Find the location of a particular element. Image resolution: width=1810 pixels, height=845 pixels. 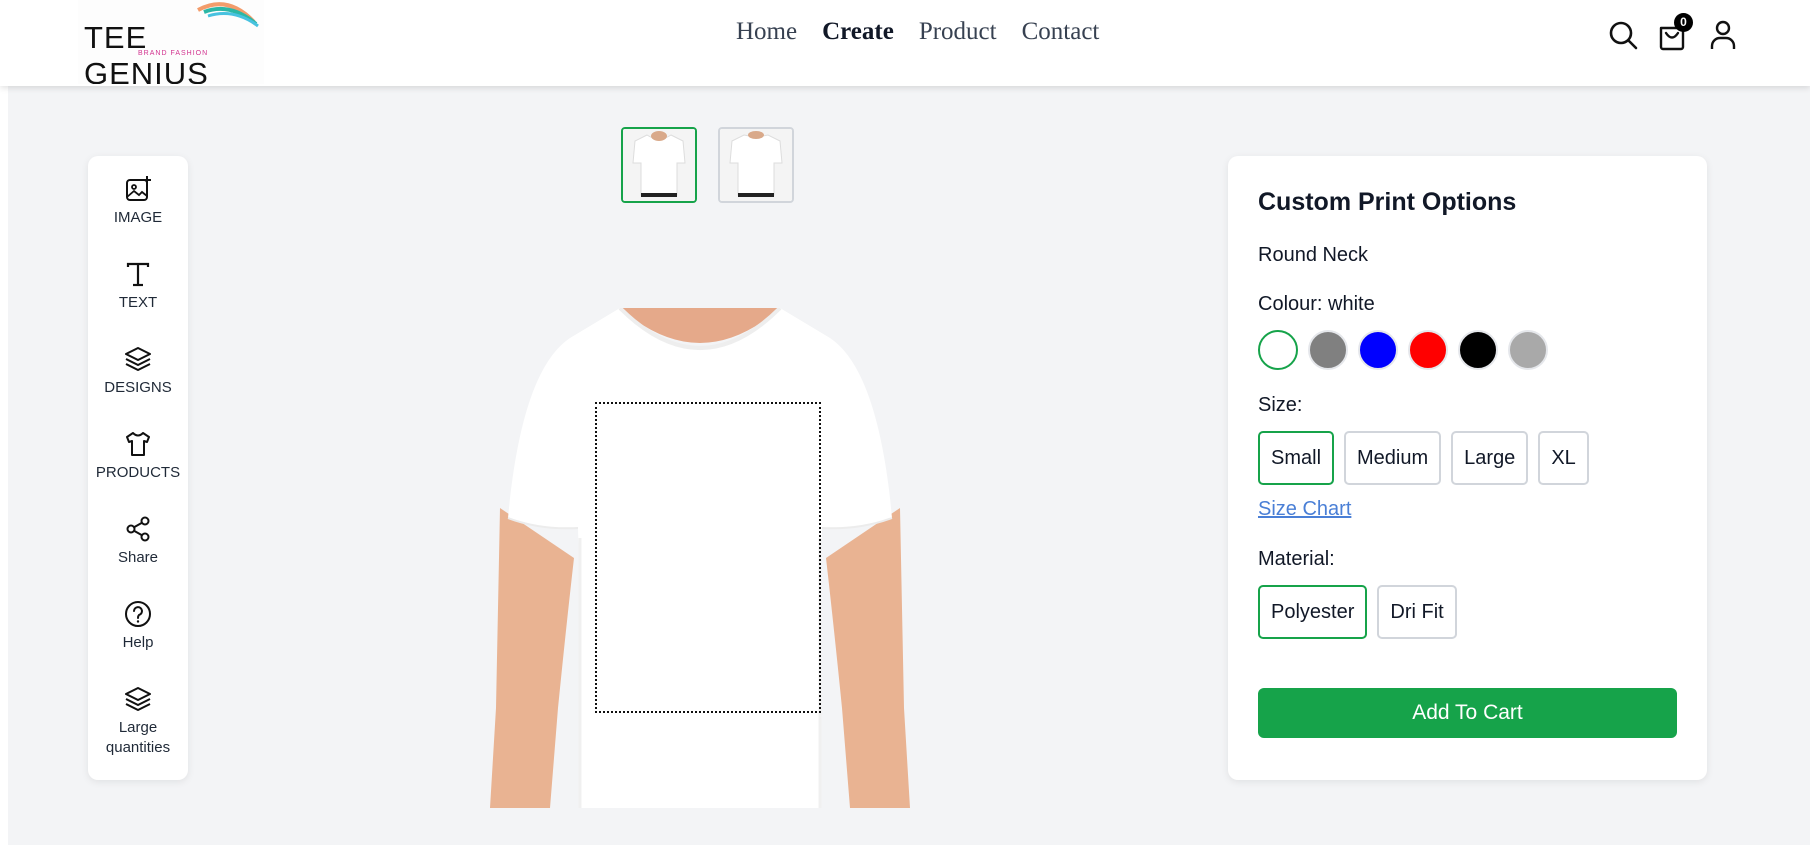

colour-swatch-black is located at coordinates (1478, 350).